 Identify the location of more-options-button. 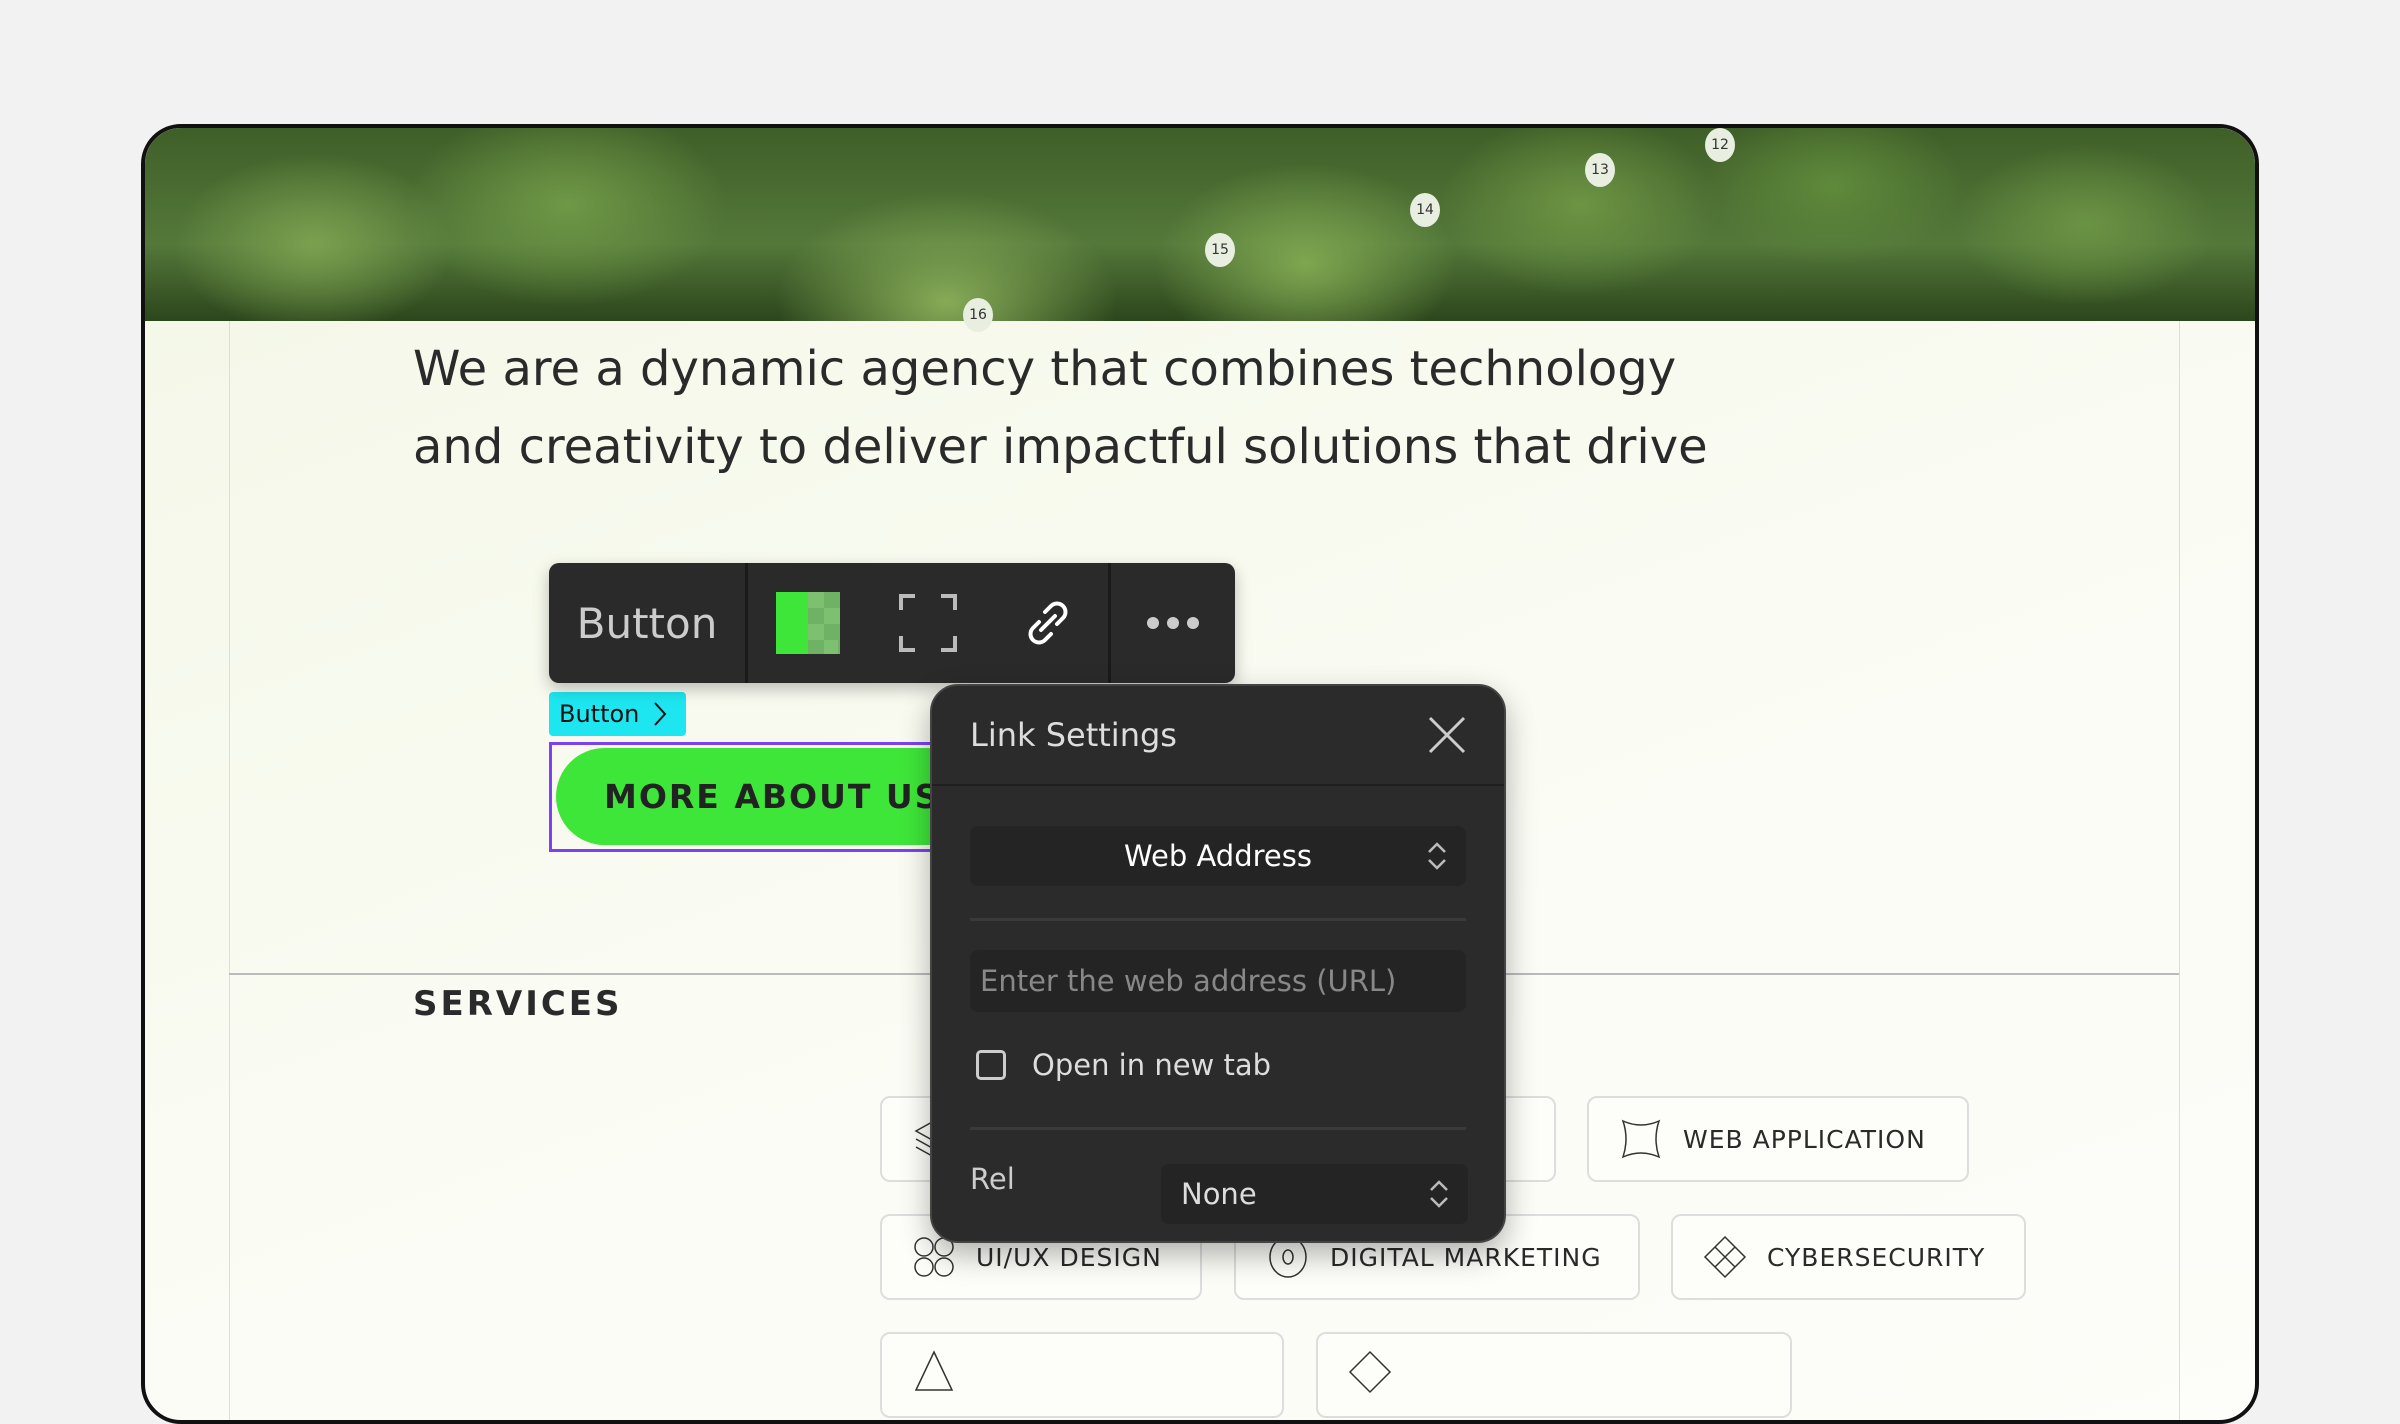
(1173, 623).